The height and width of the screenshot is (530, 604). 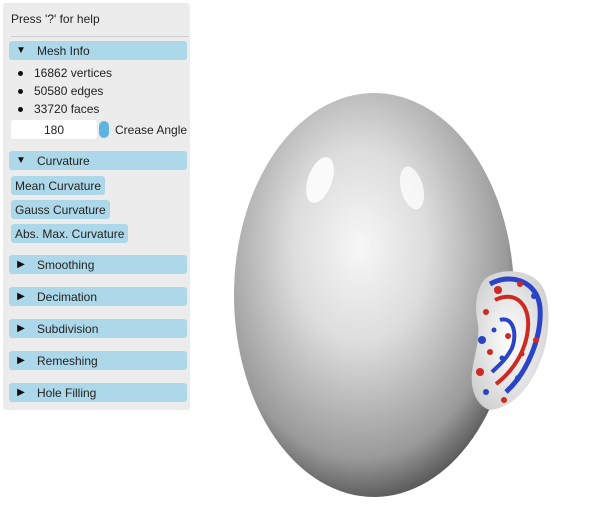 What do you see at coordinates (98, 392) in the screenshot?
I see `section-hole-filling: ▶ Hole Filling` at bounding box center [98, 392].